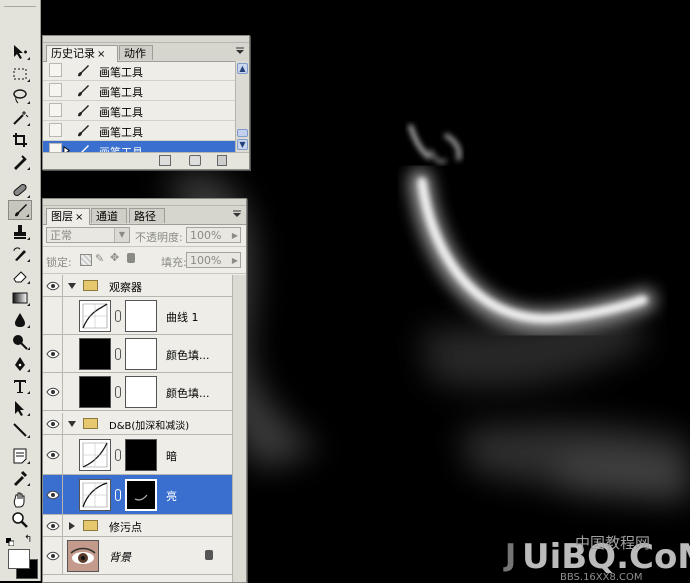 The height and width of the screenshot is (583, 690). What do you see at coordinates (242, 144) in the screenshot?
I see `scroll-down-icon: ▼` at bounding box center [242, 144].